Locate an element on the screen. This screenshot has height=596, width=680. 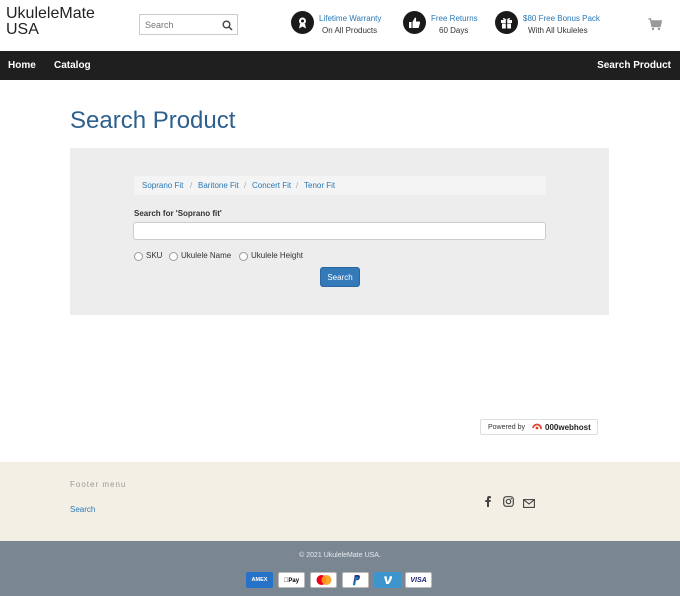
radio-label: Ukulele Height is located at coordinates (277, 255).